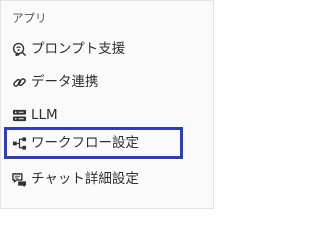 This screenshot has width=320, height=240. I want to click on sidebar-item-prompt-support: プロンプト支援, so click(68, 49).